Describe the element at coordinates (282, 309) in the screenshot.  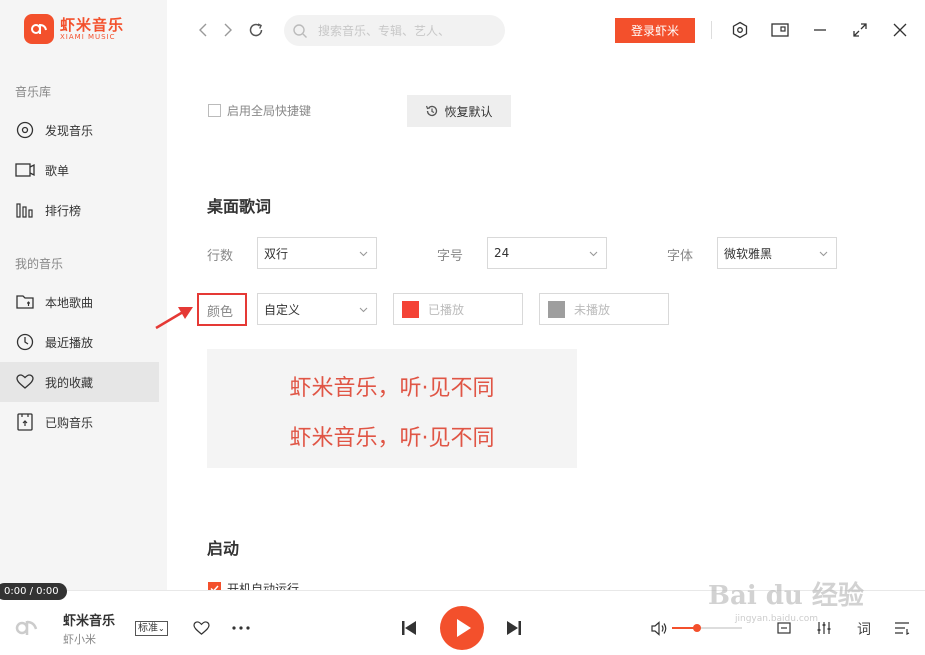
I see `color-mode-value: 自定义` at that location.